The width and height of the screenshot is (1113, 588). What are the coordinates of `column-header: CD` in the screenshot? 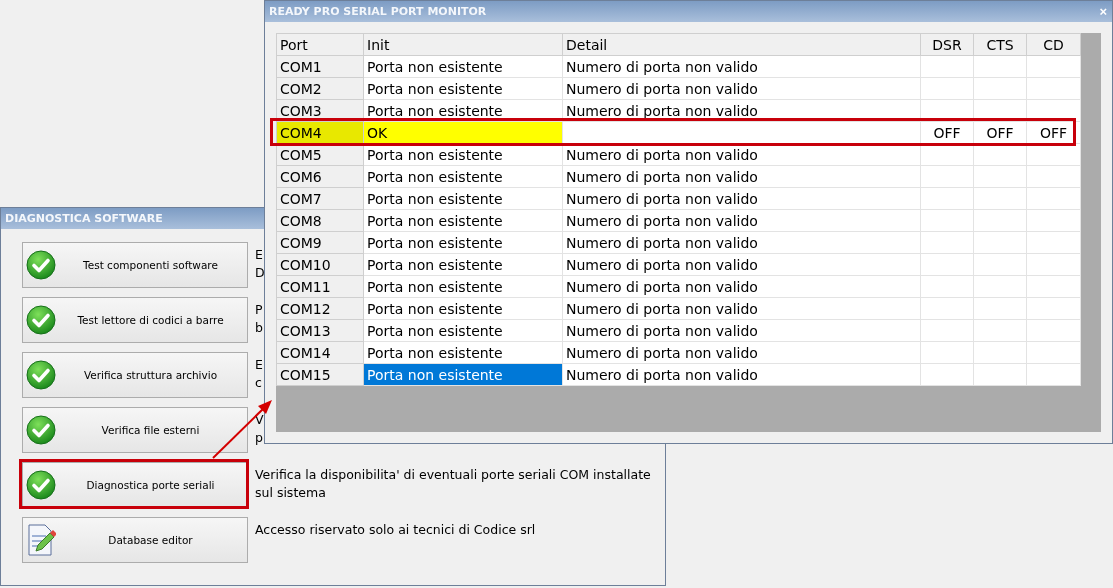 It's located at (1053, 44).